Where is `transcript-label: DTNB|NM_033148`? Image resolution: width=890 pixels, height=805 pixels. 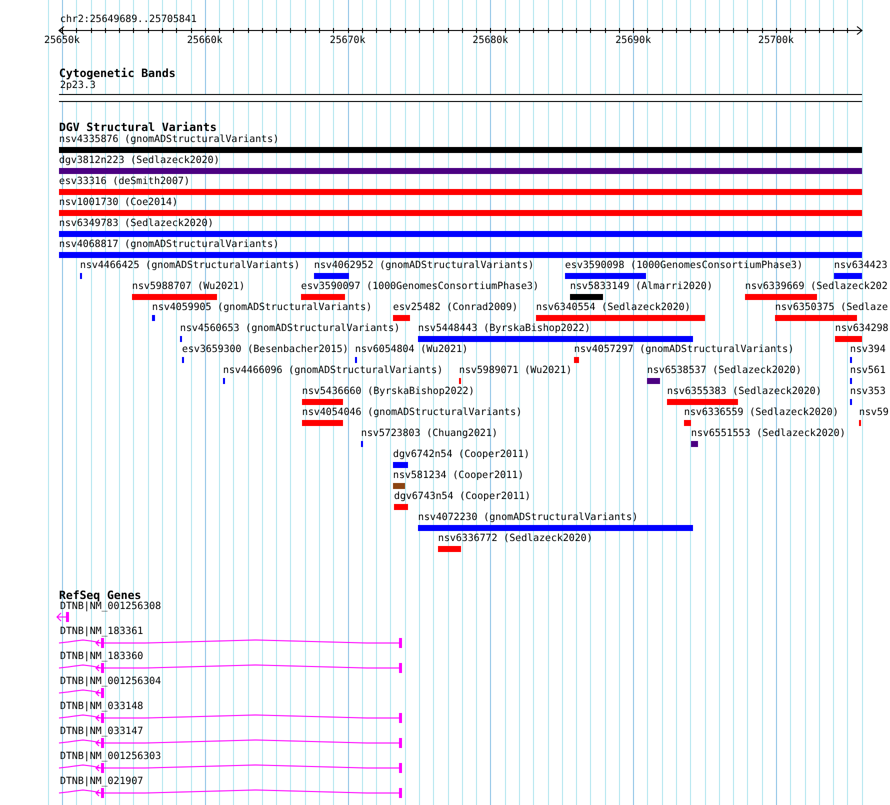 transcript-label: DTNB|NM_033148 is located at coordinates (102, 707).